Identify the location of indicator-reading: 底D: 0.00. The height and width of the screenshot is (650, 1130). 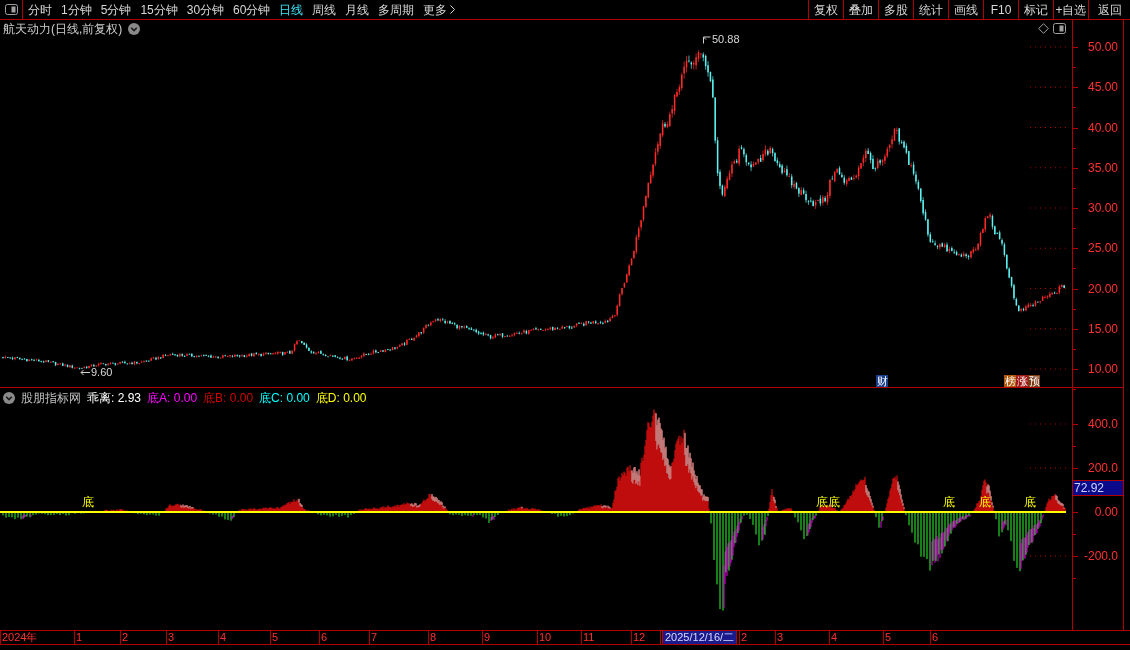
(341, 398).